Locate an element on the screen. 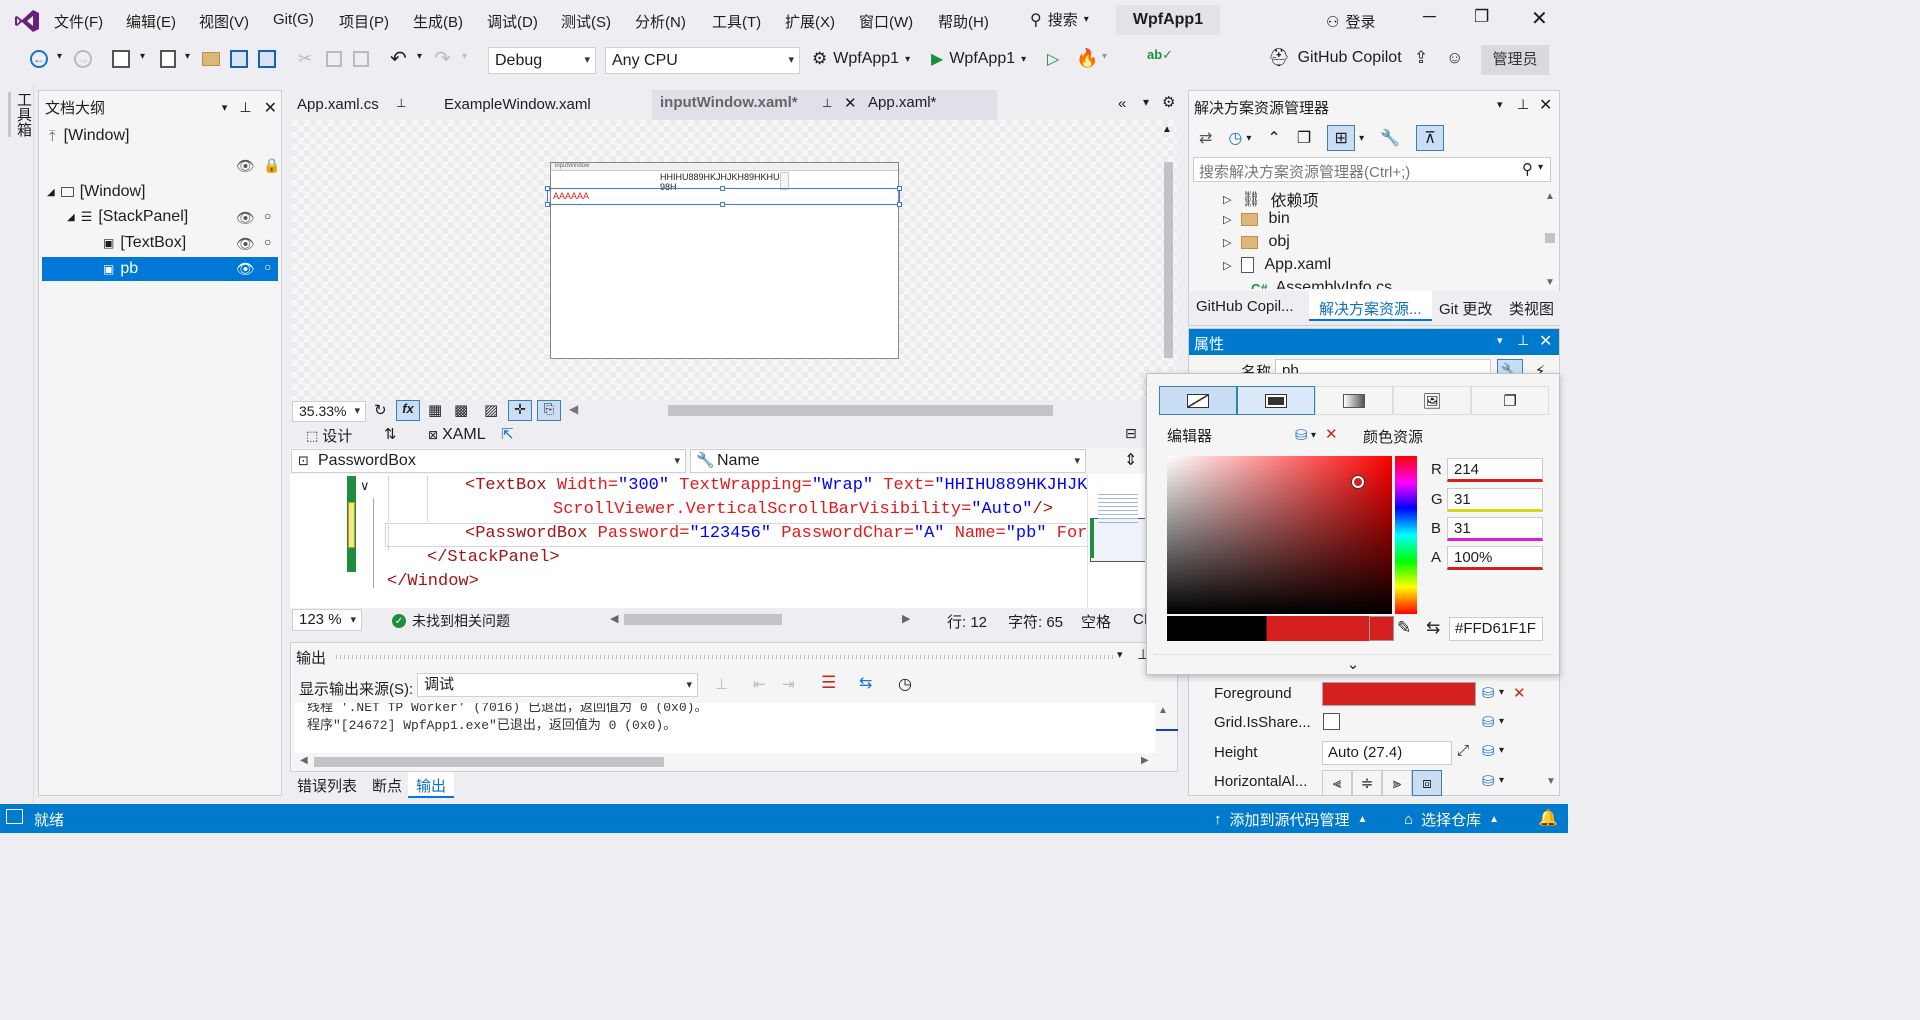 This screenshot has width=1920, height=1020. scroll-right-icon: ▶ is located at coordinates (906, 618).